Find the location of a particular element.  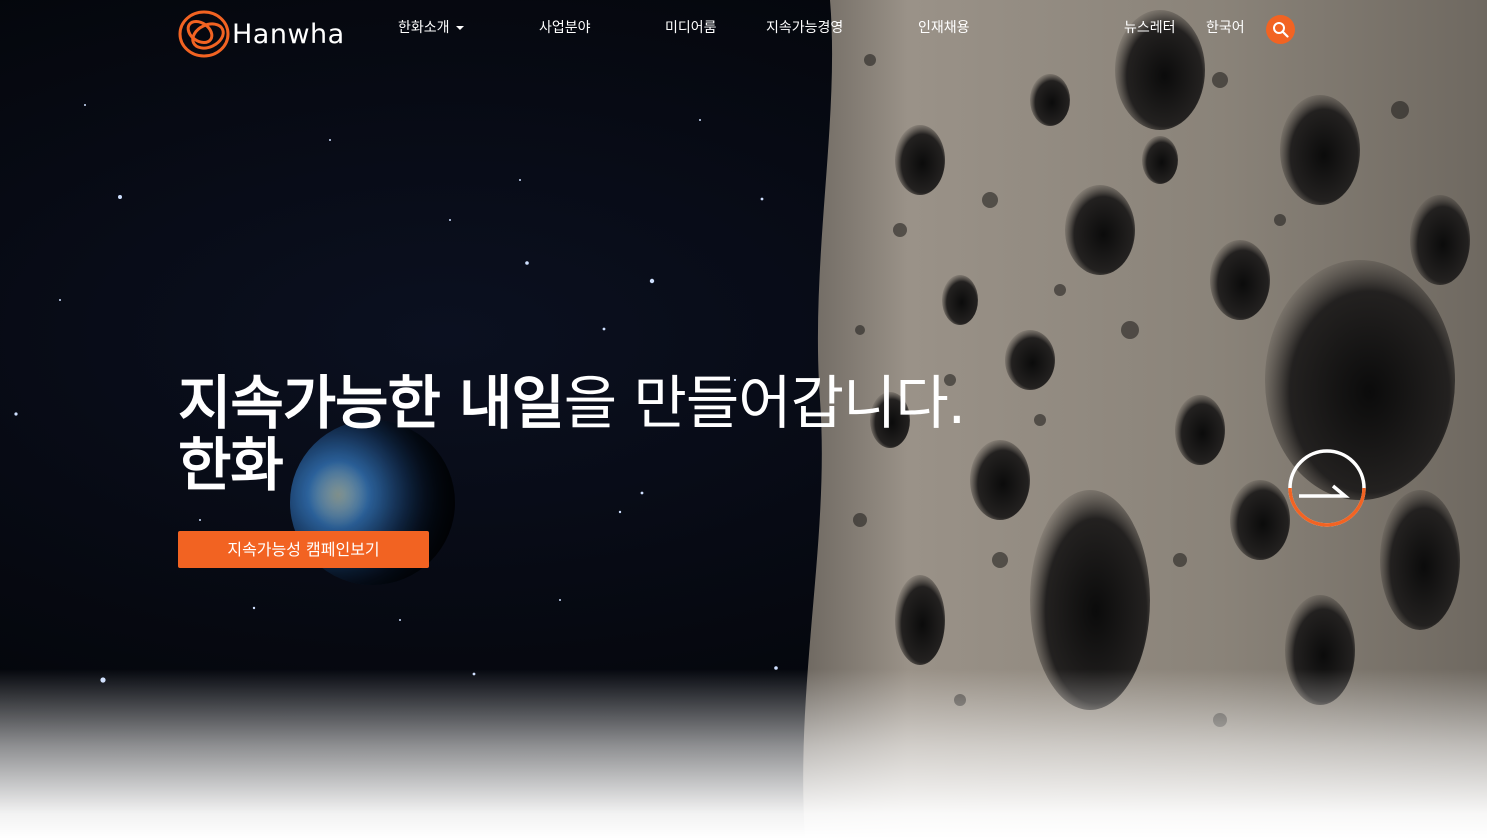

nav-item-label: 한화소개 is located at coordinates (424, 28).